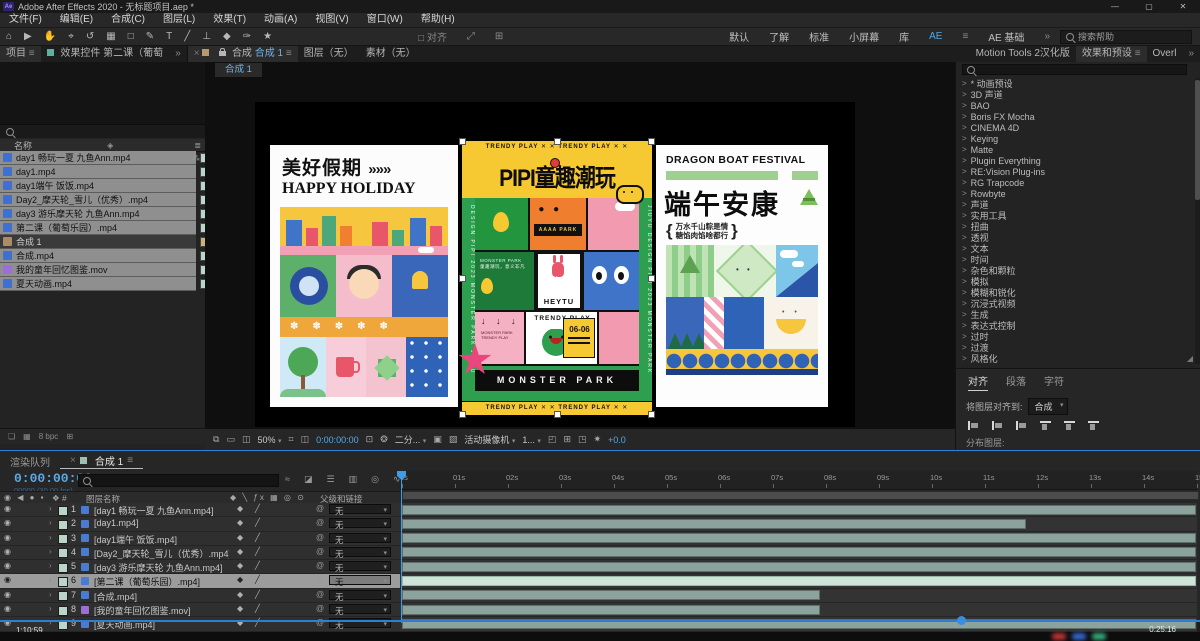 This screenshot has width=1200, height=641. What do you see at coordinates (69, 436) in the screenshot?
I see `project-footer-icon: ⊞` at bounding box center [69, 436].